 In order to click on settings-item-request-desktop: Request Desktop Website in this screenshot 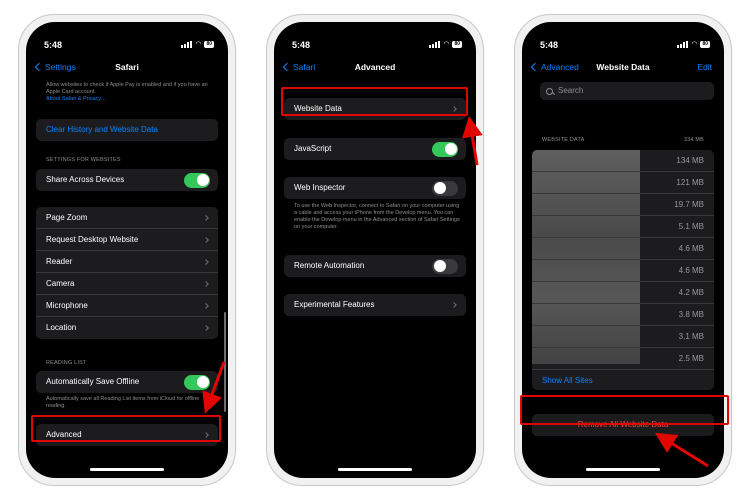, I will do `click(127, 240)`.